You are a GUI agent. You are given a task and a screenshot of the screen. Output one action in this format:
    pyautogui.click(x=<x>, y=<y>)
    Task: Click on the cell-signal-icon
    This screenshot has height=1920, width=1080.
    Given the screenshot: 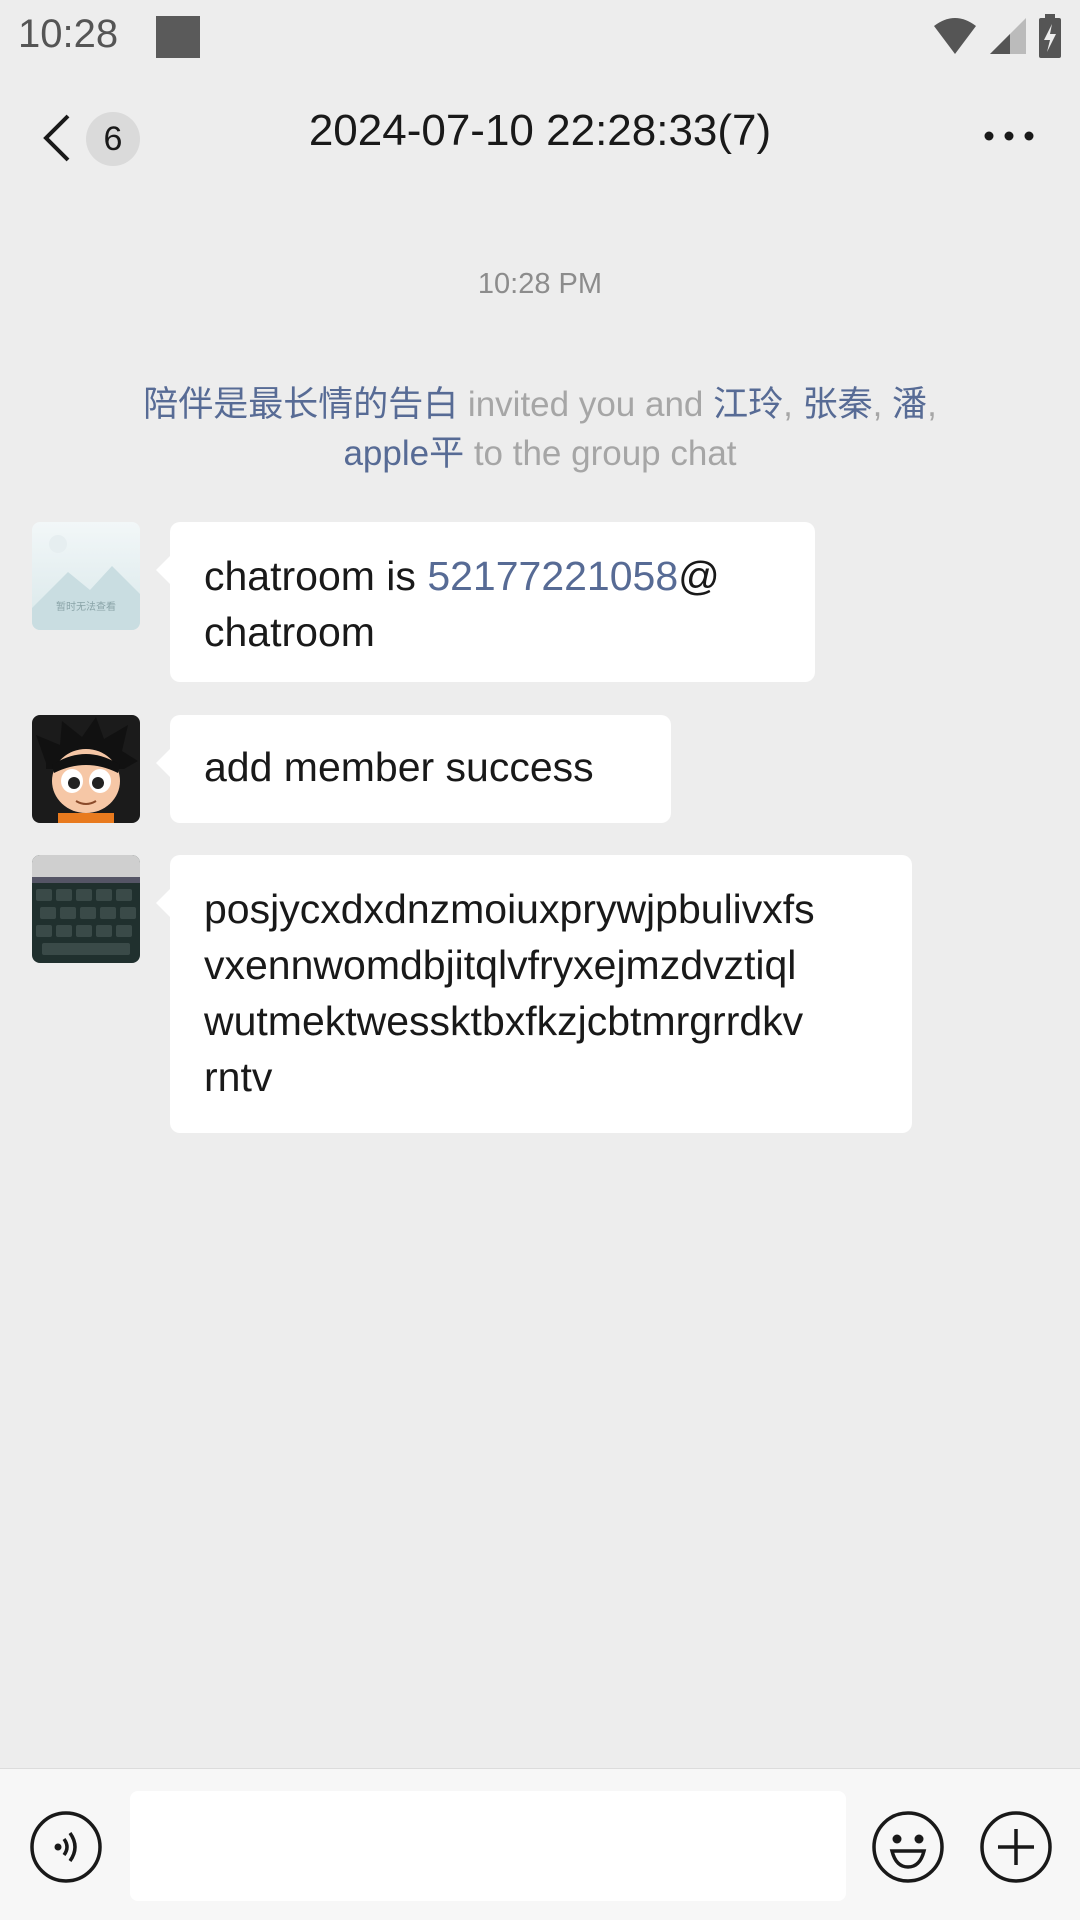 What is the action you would take?
    pyautogui.click(x=1008, y=36)
    